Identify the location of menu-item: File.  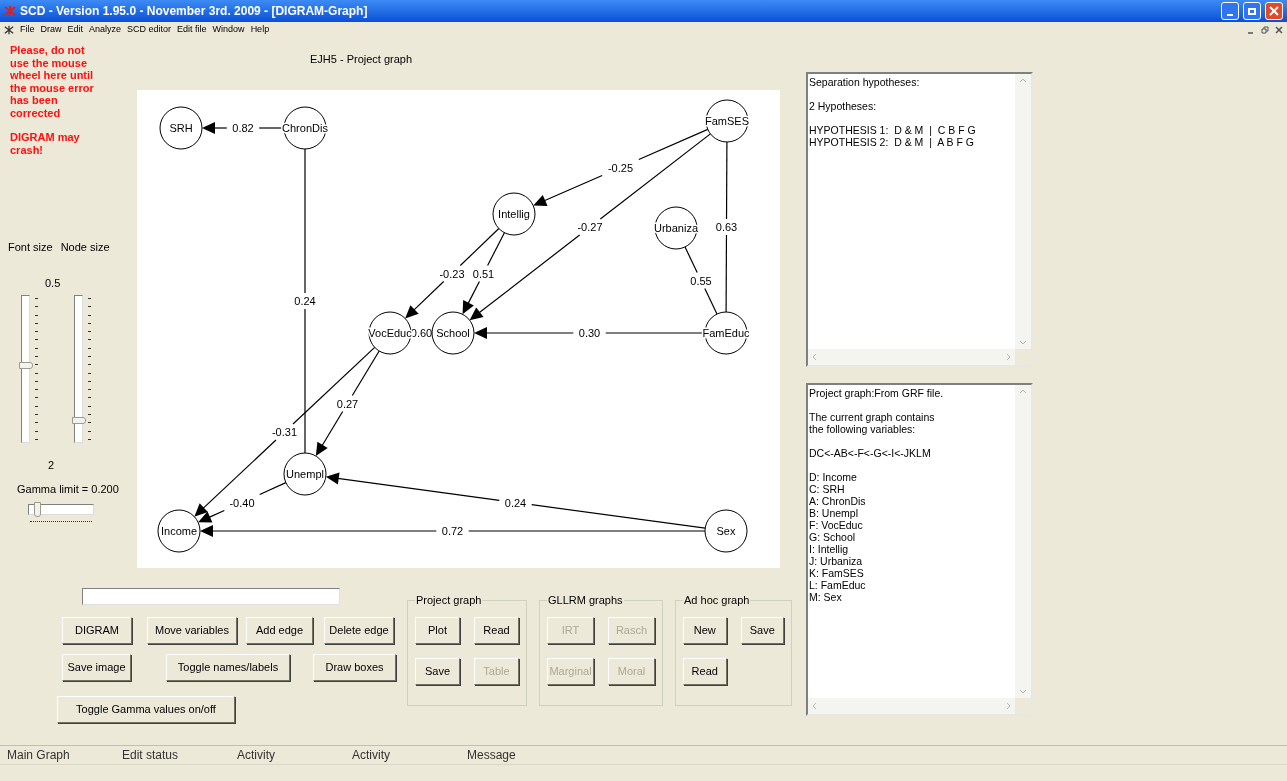
(27, 30).